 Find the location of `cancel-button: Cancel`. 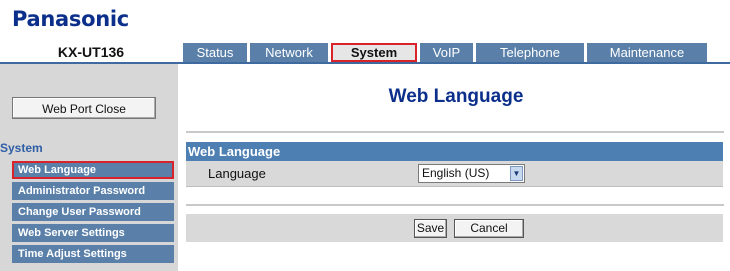

cancel-button: Cancel is located at coordinates (489, 228).